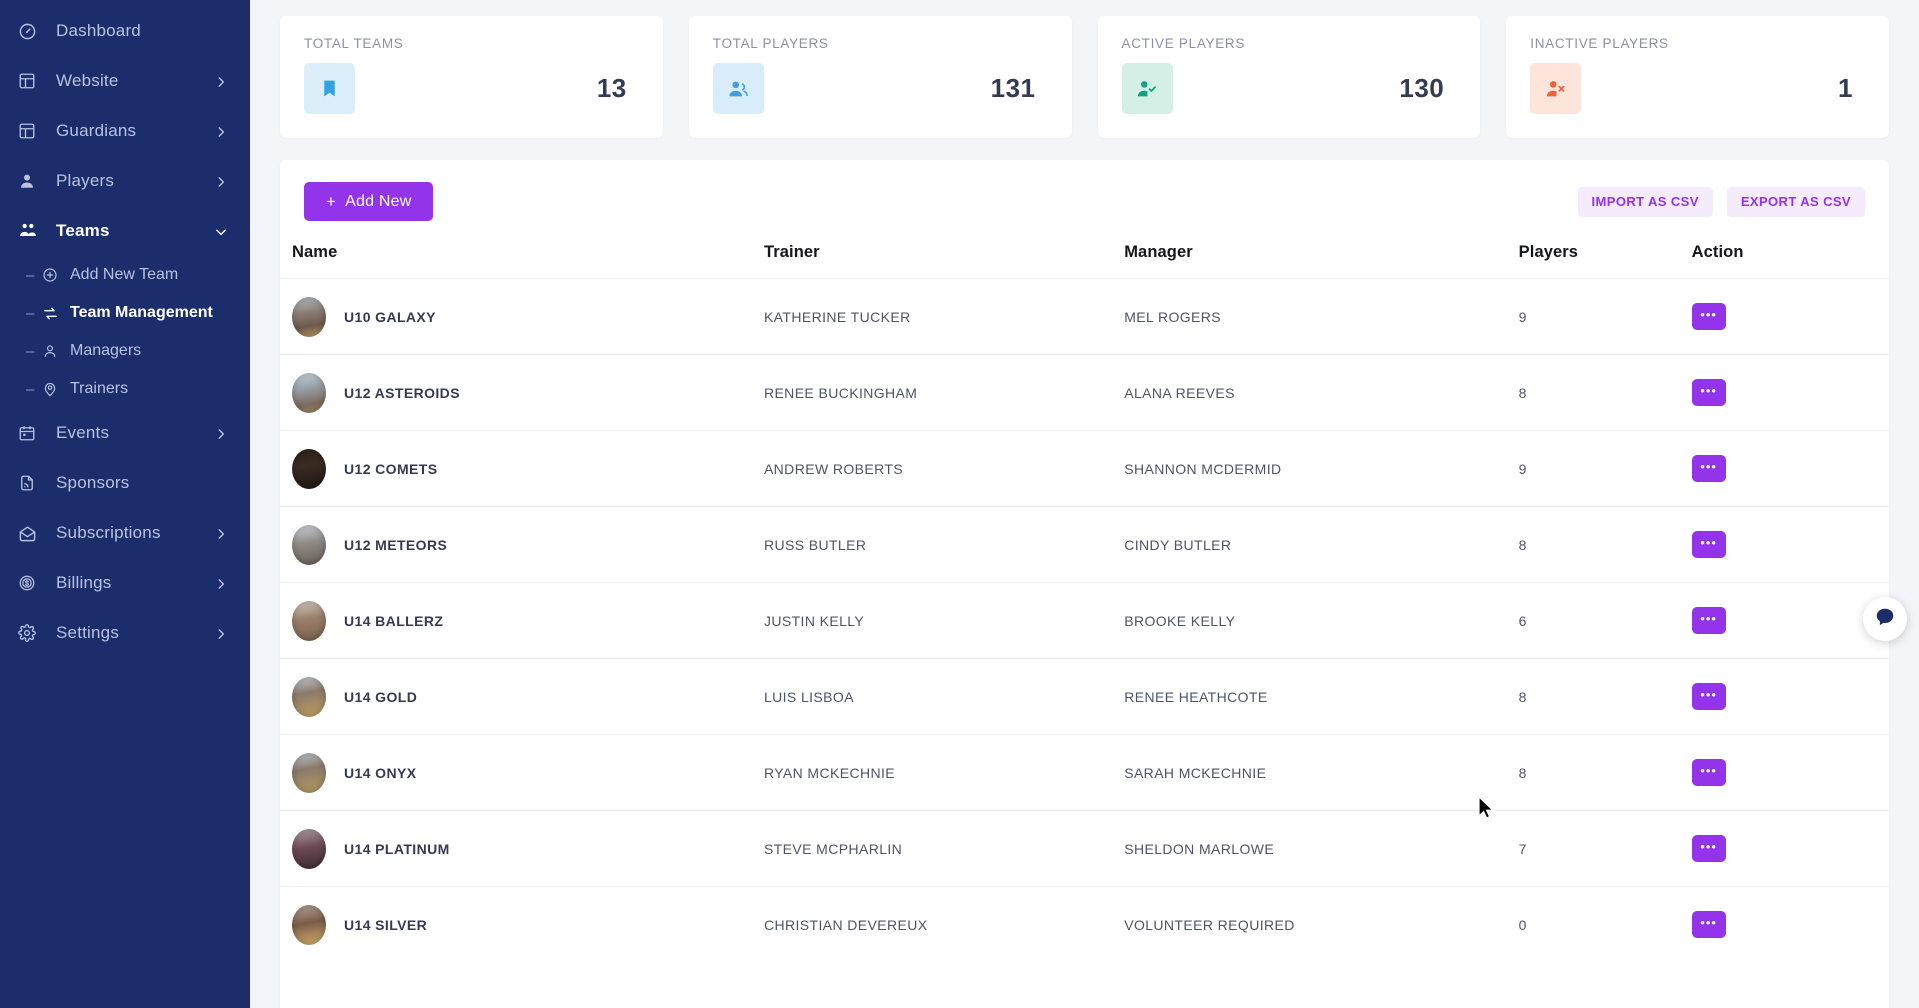 The width and height of the screenshot is (1919, 1008). What do you see at coordinates (522, 545) in the screenshot?
I see `cell-name: U12 METEORS` at bounding box center [522, 545].